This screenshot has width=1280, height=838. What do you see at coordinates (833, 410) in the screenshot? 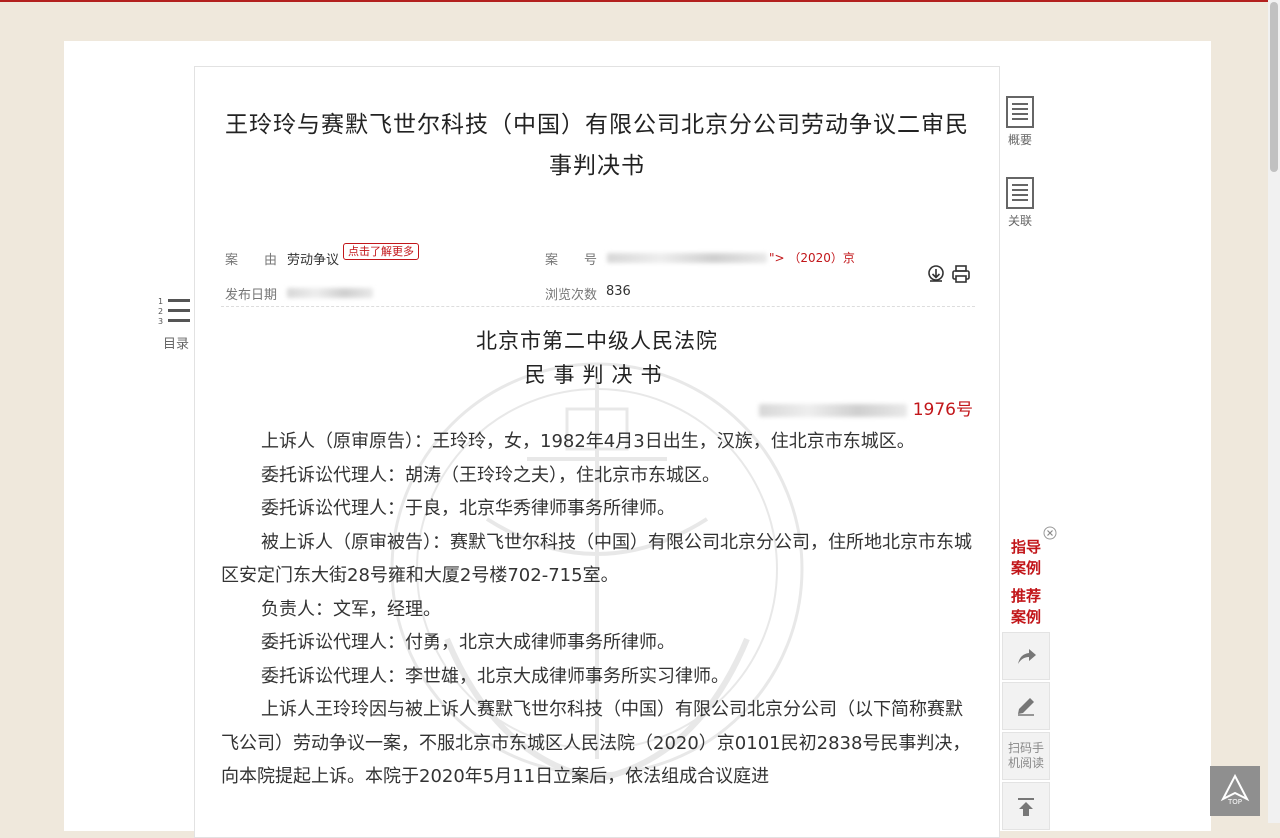
I see `redacted-case-prefix` at bounding box center [833, 410].